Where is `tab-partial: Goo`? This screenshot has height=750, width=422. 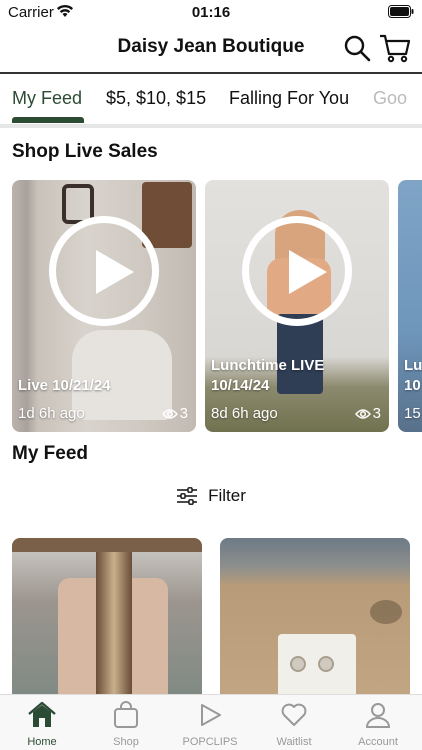 tab-partial: Goo is located at coordinates (390, 98).